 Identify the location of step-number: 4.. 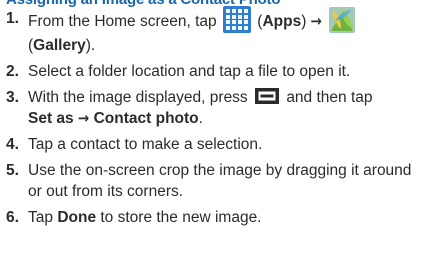
(12, 144).